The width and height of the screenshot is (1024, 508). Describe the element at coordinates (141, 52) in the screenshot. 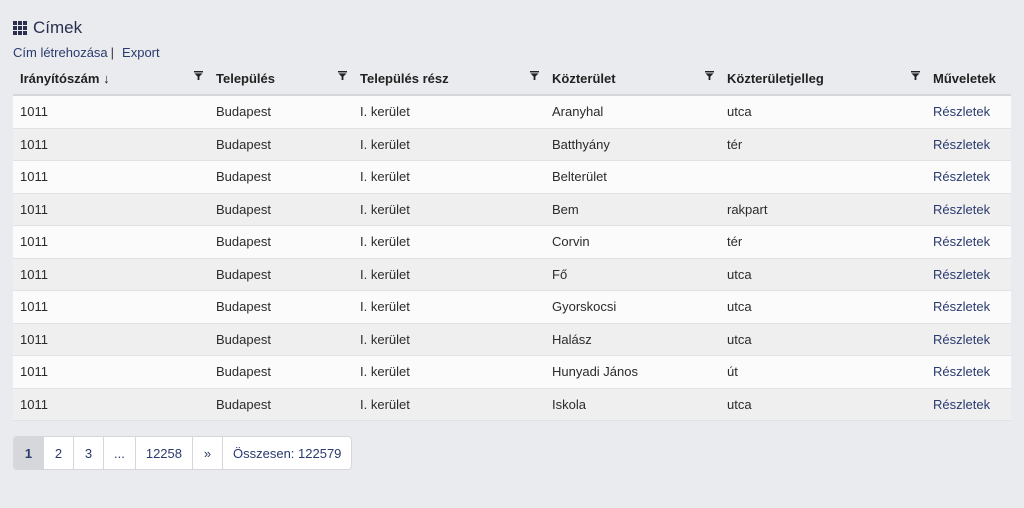

I see `export-link: Export` at that location.